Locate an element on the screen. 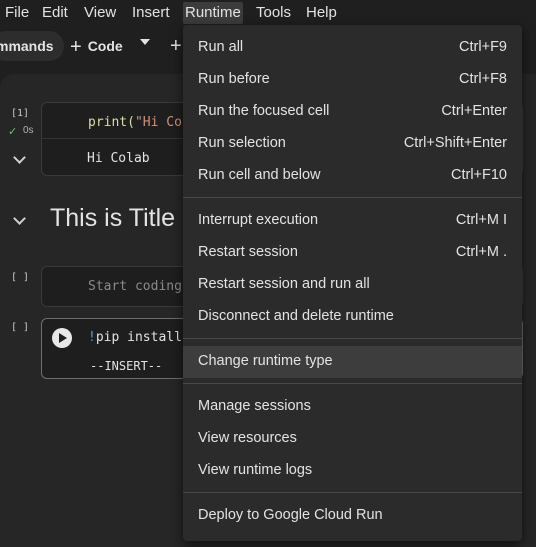  menu-file: File is located at coordinates (17, 13).